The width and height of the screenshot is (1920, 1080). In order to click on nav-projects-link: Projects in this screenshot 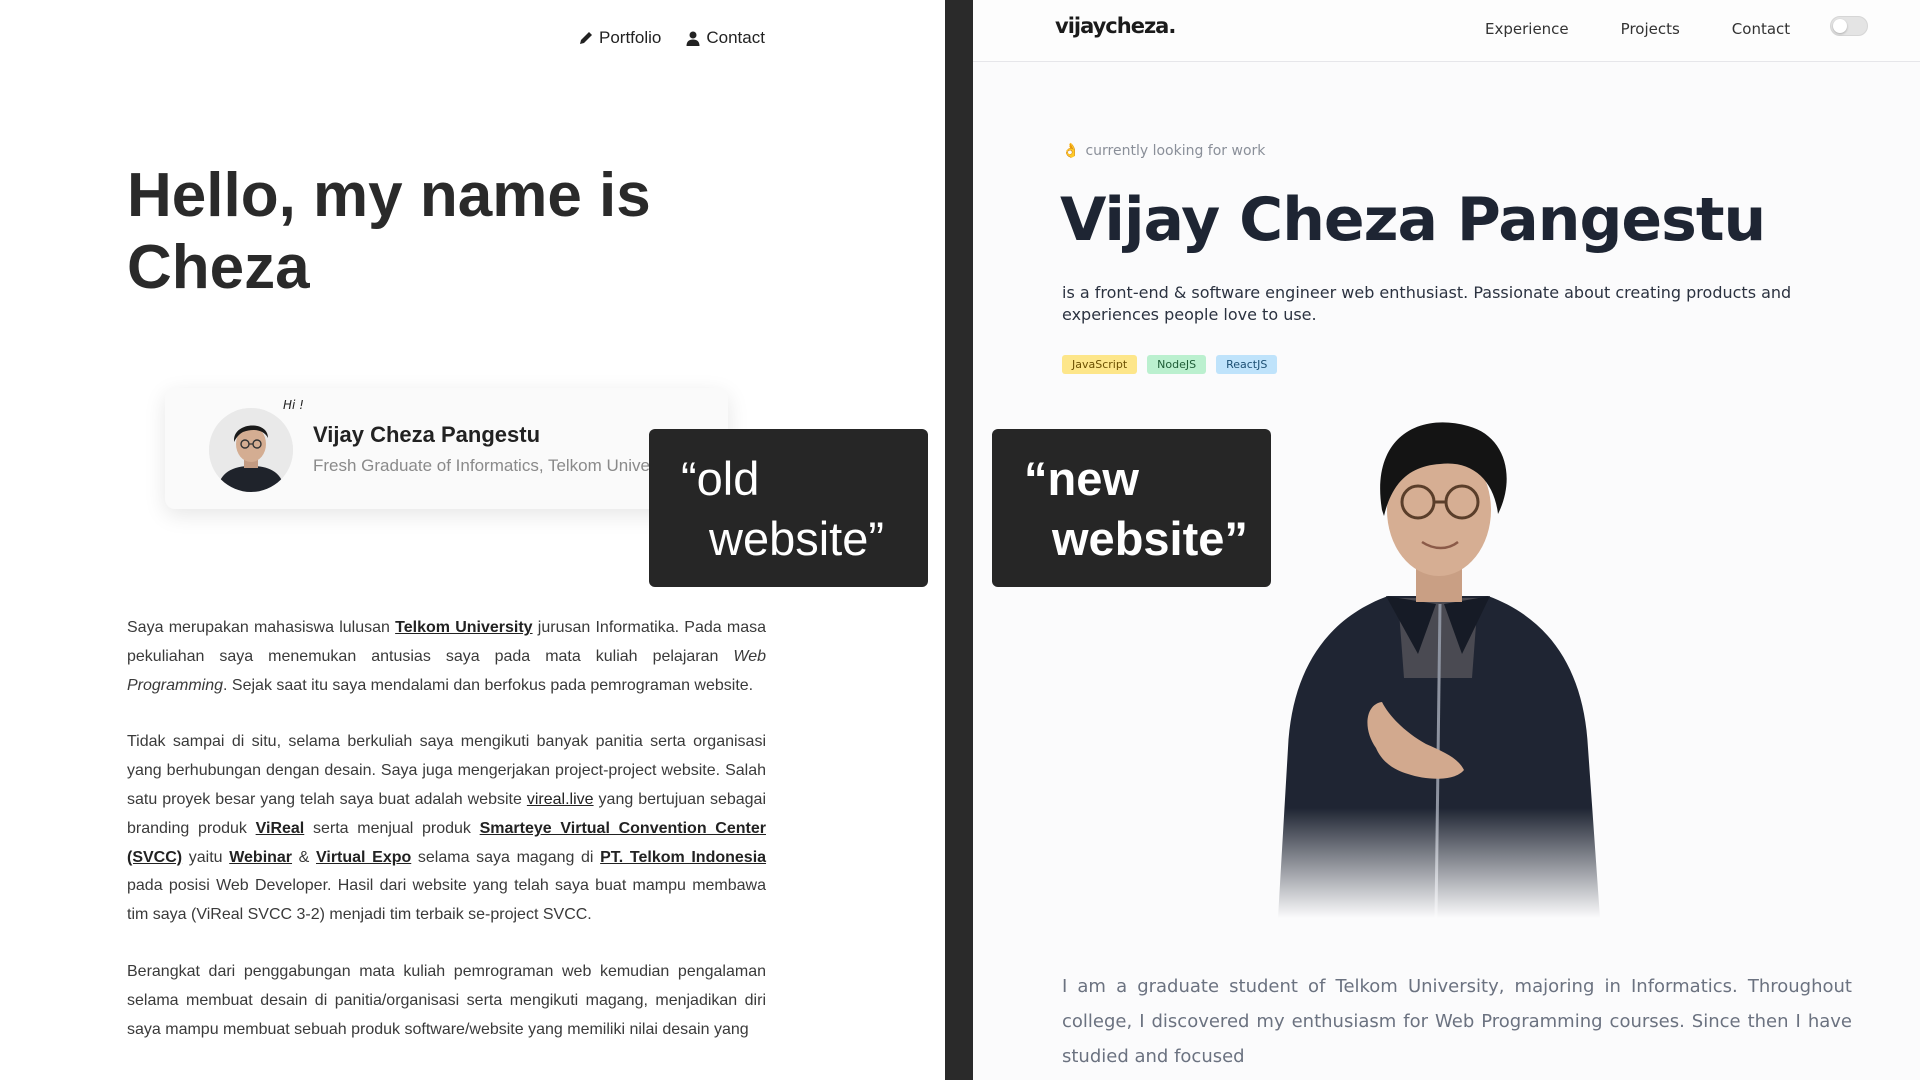, I will do `click(1650, 29)`.